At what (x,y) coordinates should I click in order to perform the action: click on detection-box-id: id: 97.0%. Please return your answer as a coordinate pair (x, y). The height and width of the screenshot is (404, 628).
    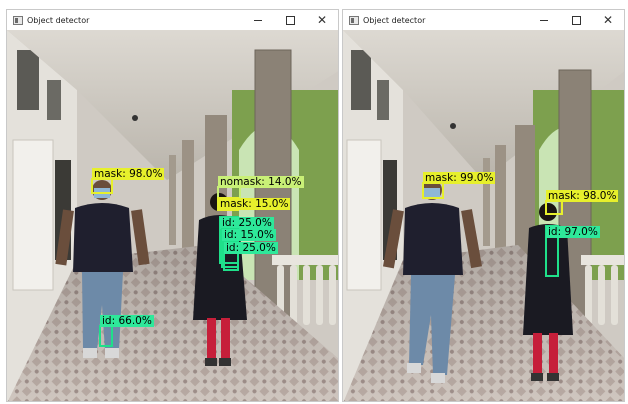
    Looking at the image, I should click on (572, 251).